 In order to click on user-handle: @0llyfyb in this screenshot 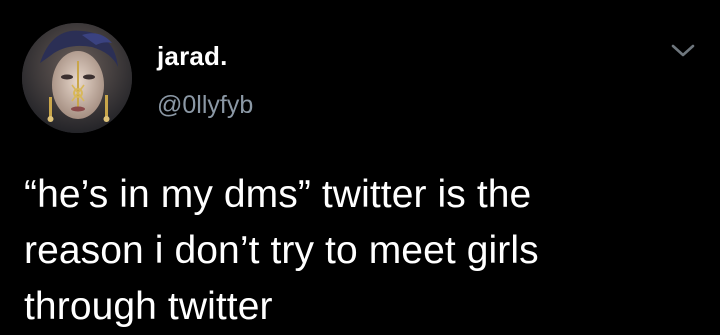, I will do `click(205, 105)`.